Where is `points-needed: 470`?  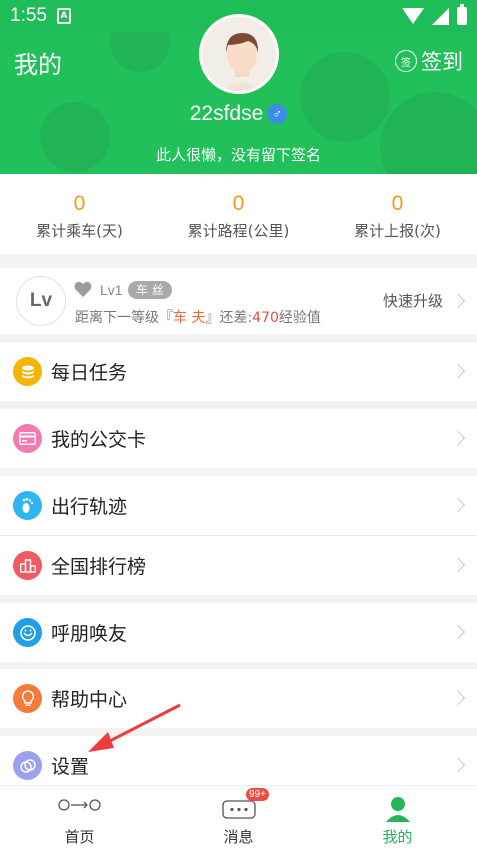 points-needed: 470 is located at coordinates (265, 318).